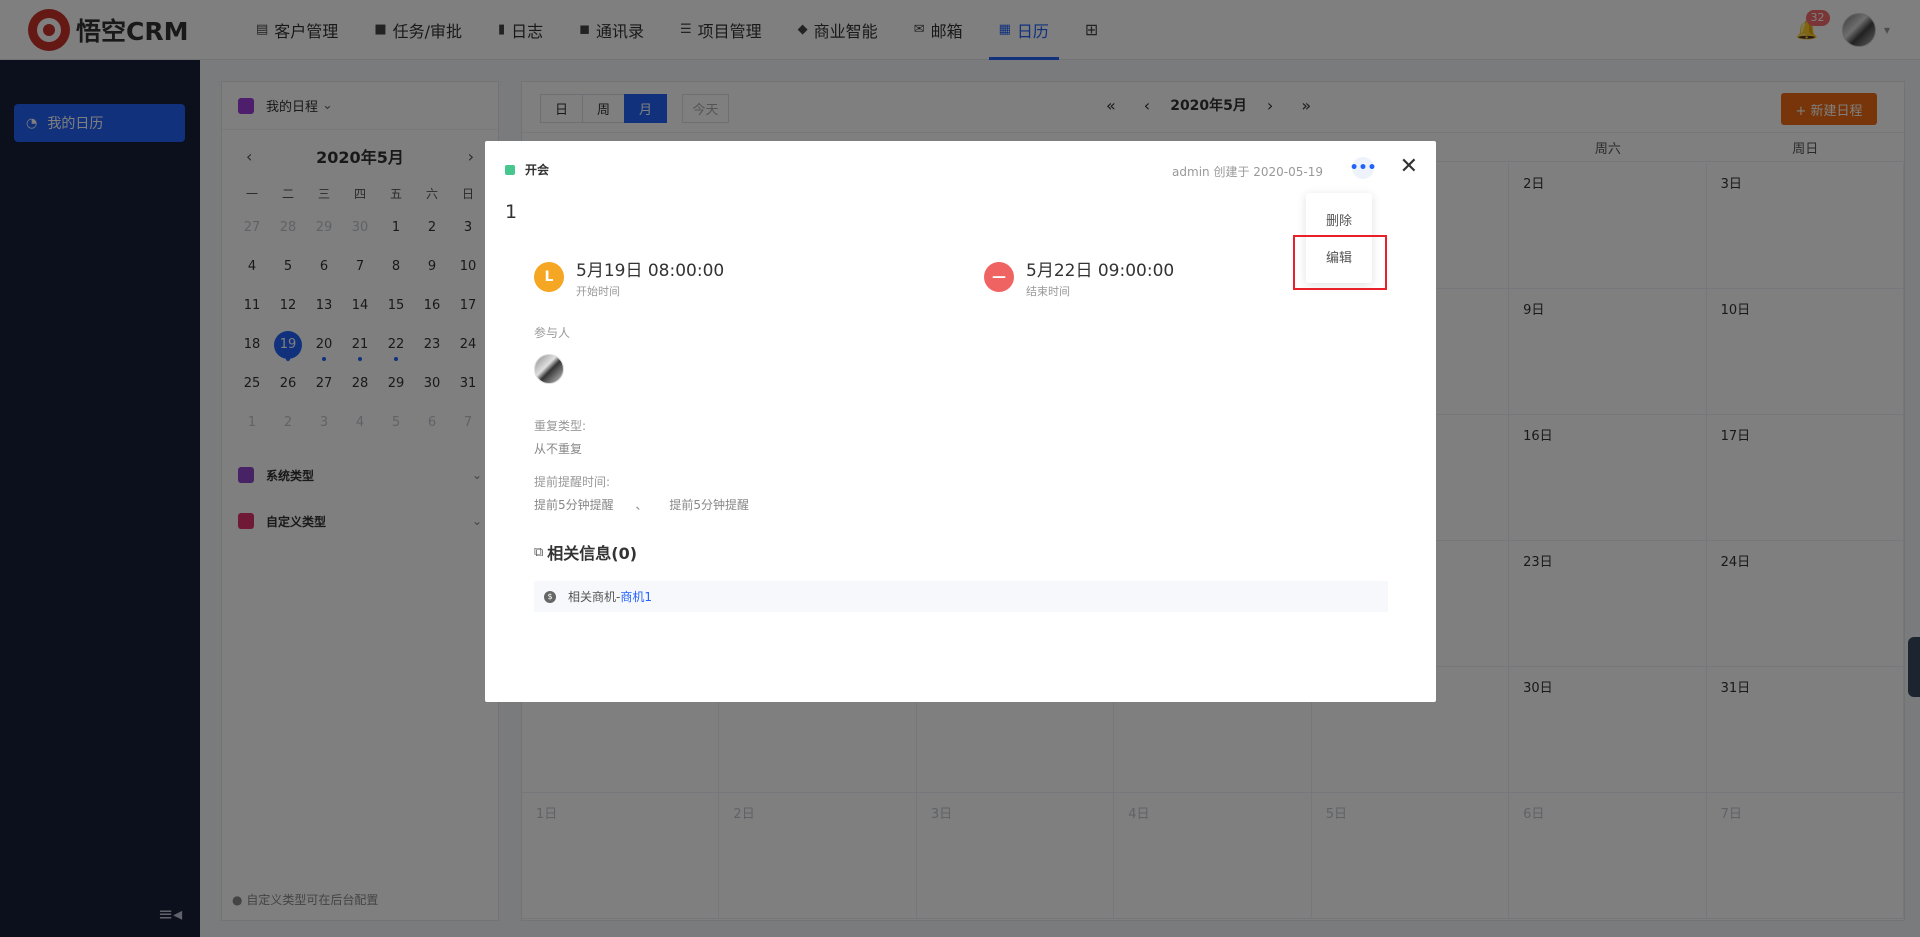  I want to click on end-time: 5月22日 09:00:00, so click(1100, 271).